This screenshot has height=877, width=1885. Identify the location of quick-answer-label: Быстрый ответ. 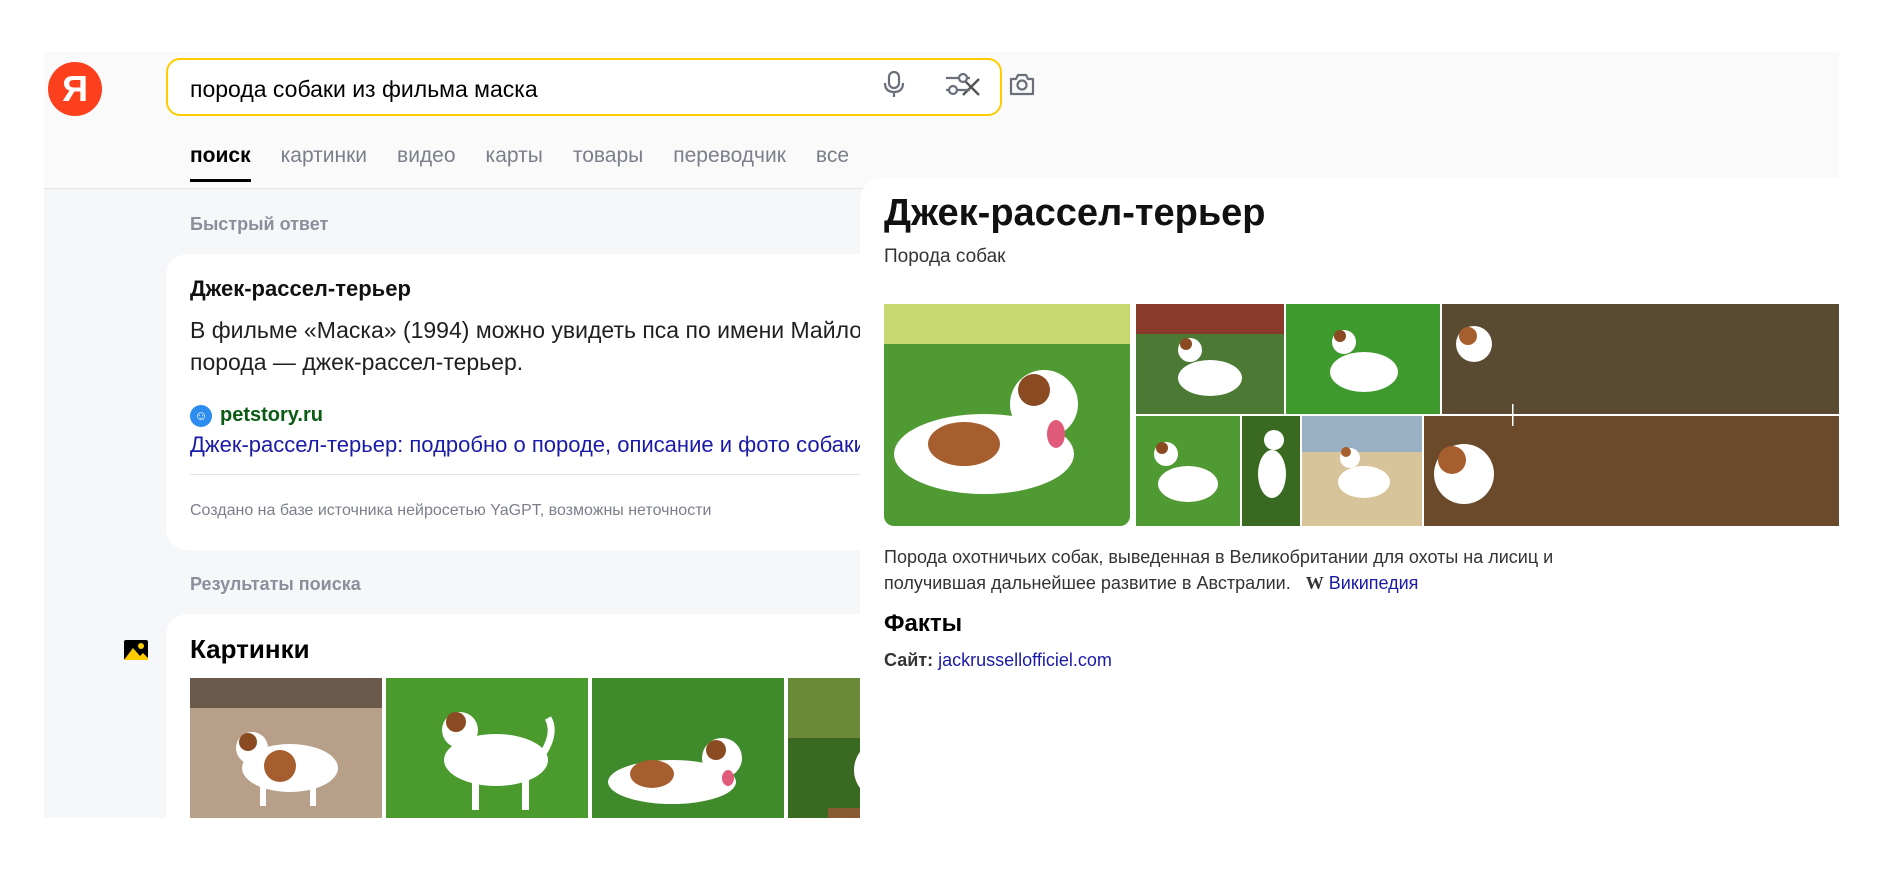
(259, 224).